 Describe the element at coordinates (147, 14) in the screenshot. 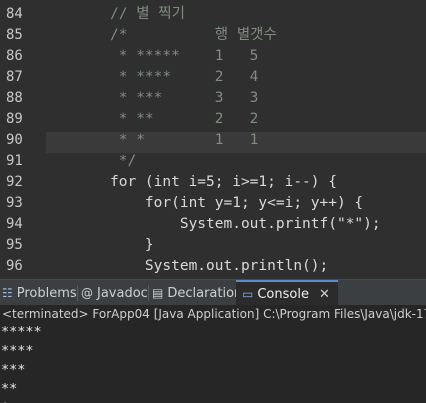

I see `code-line: // 별 찍기` at that location.